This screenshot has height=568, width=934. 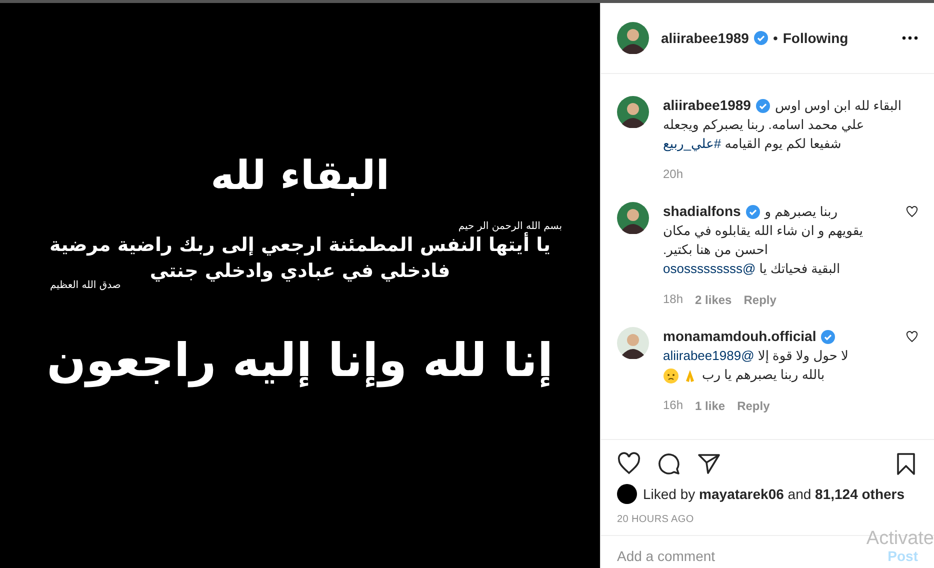 What do you see at coordinates (739, 336) in the screenshot?
I see `username: monamamdouh.official` at bounding box center [739, 336].